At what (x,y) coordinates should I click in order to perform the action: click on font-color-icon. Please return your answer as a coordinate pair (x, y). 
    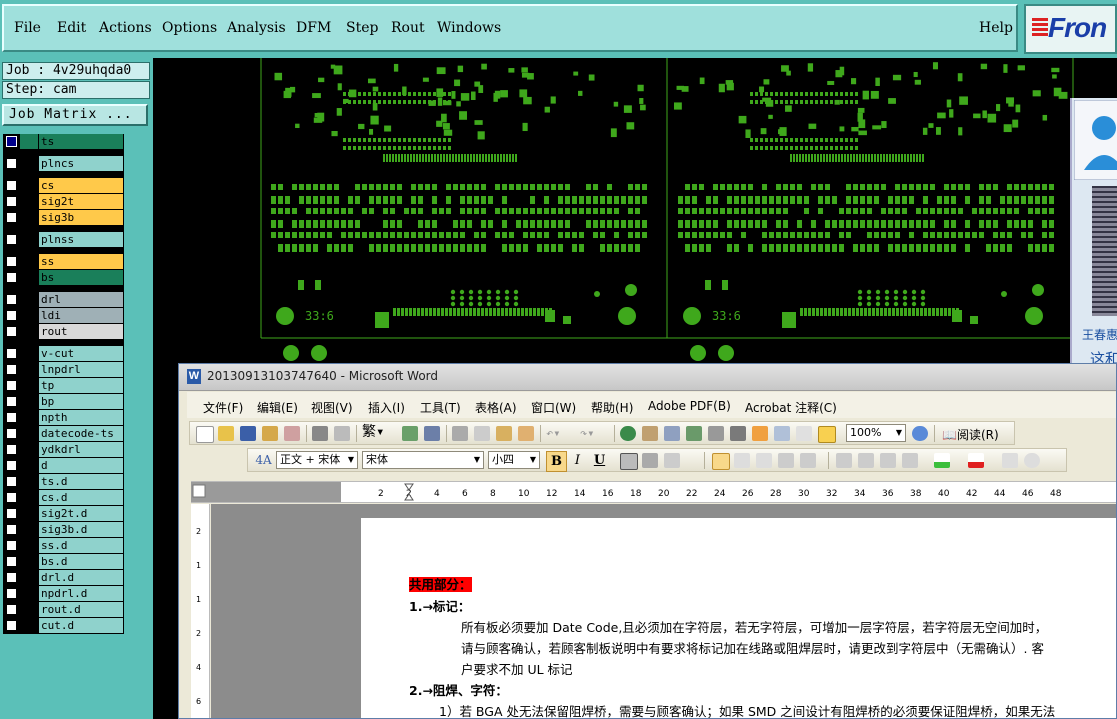
    Looking at the image, I should click on (976, 460).